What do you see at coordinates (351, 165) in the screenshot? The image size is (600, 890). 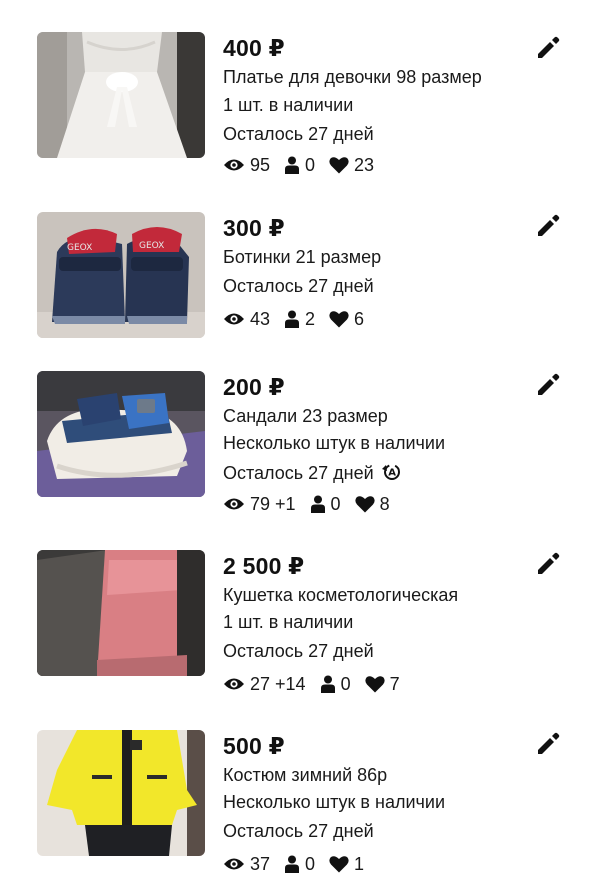 I see `favorites-stat: 23` at bounding box center [351, 165].